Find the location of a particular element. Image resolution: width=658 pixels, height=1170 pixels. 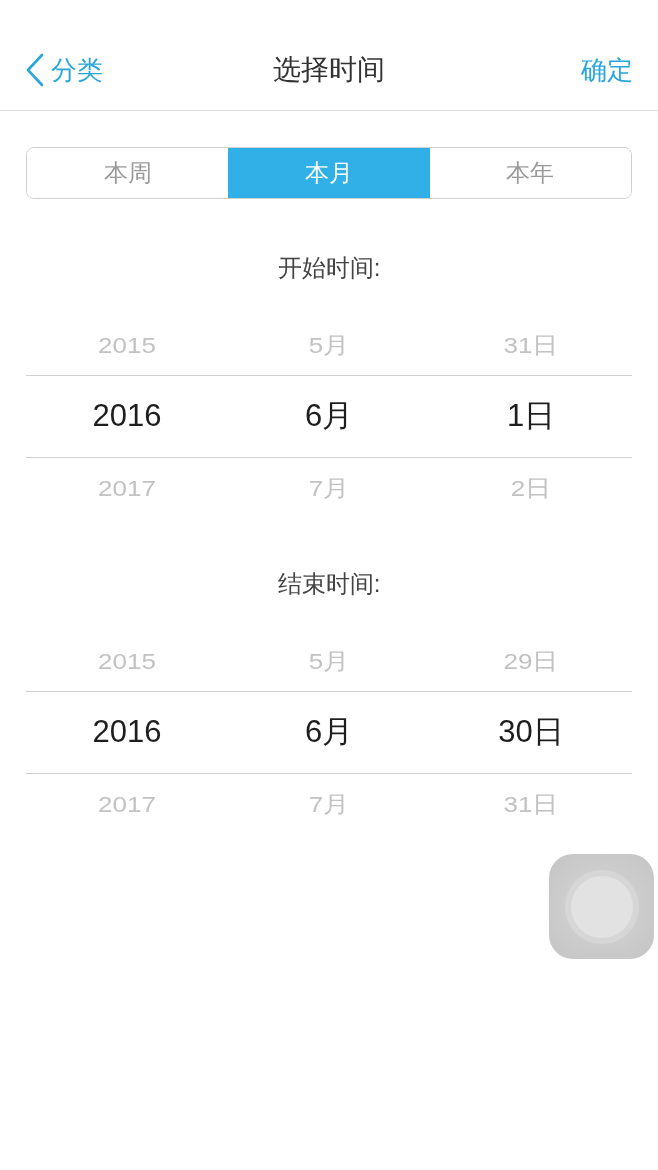

floating-touch-button is located at coordinates (601, 906).